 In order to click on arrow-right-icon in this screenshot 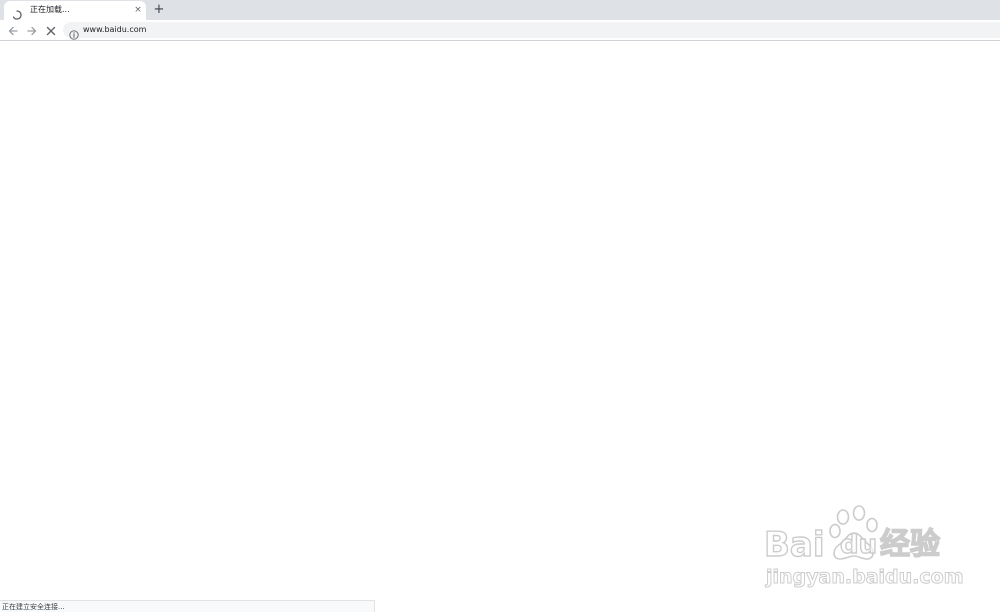, I will do `click(32, 31)`.